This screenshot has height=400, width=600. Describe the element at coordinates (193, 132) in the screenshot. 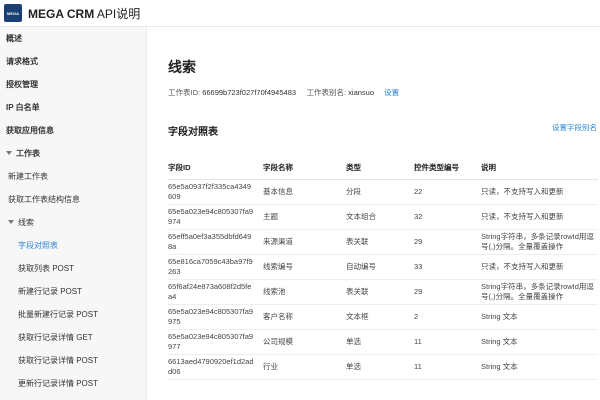

I see `section-title: 字段对照表` at that location.